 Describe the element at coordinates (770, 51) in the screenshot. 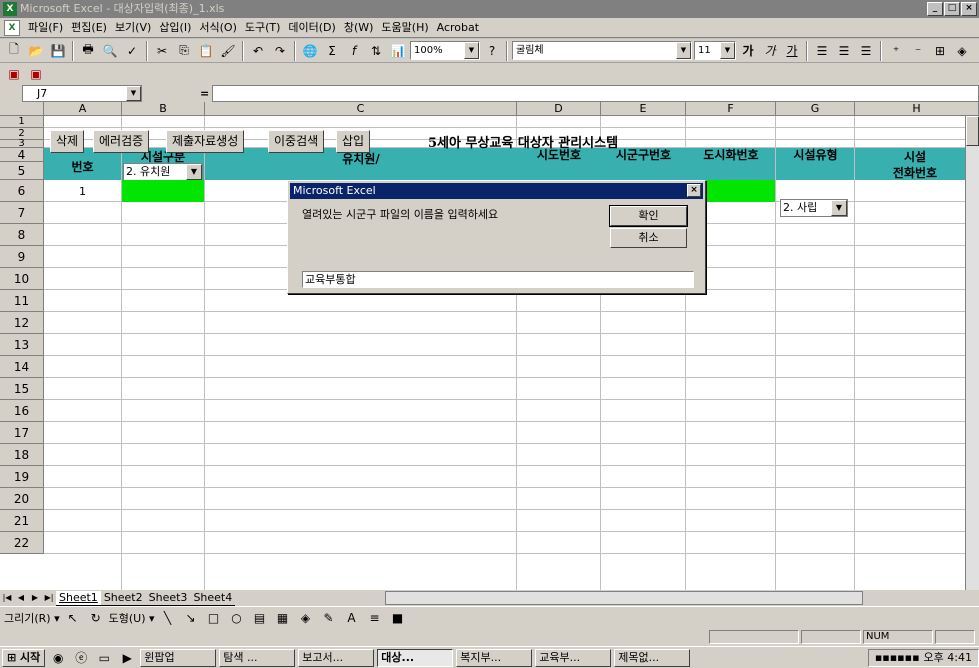

I see `italic-icon: 가` at that location.